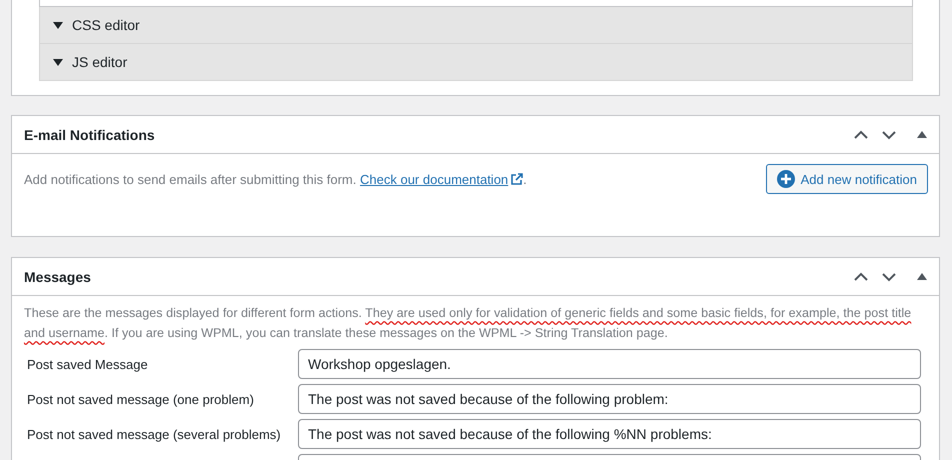 This screenshot has width=952, height=460. What do you see at coordinates (442, 179) in the screenshot?
I see `documentation-link: Check our documentation` at bounding box center [442, 179].